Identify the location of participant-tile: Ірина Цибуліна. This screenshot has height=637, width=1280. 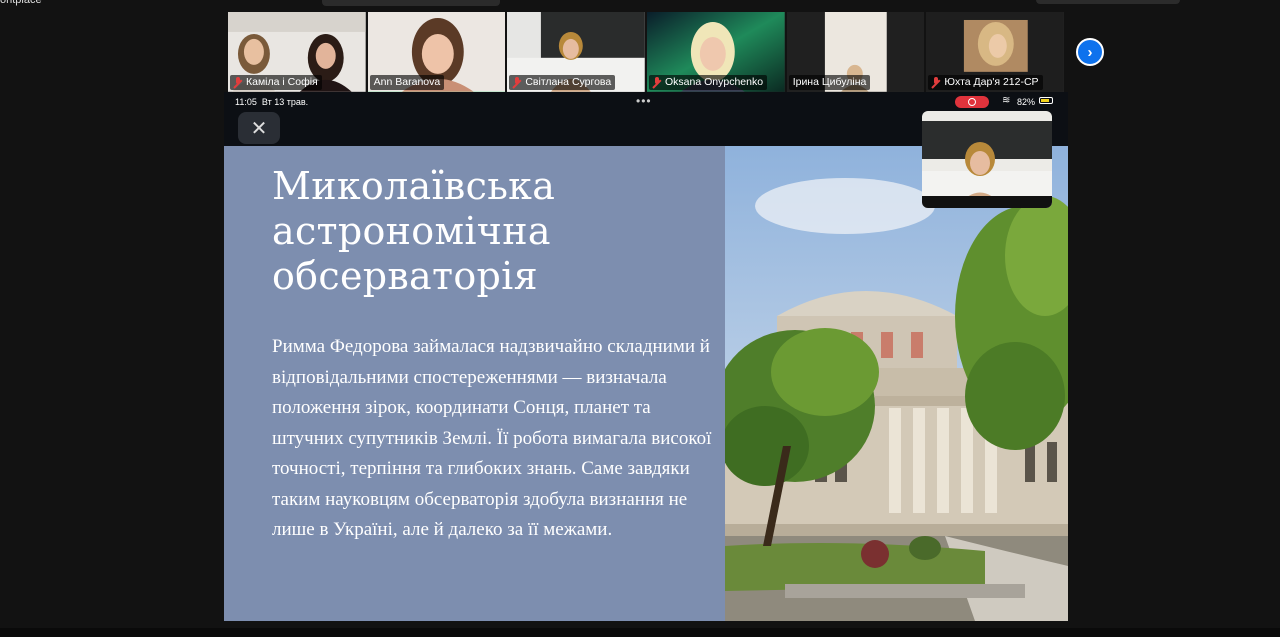
(855, 52).